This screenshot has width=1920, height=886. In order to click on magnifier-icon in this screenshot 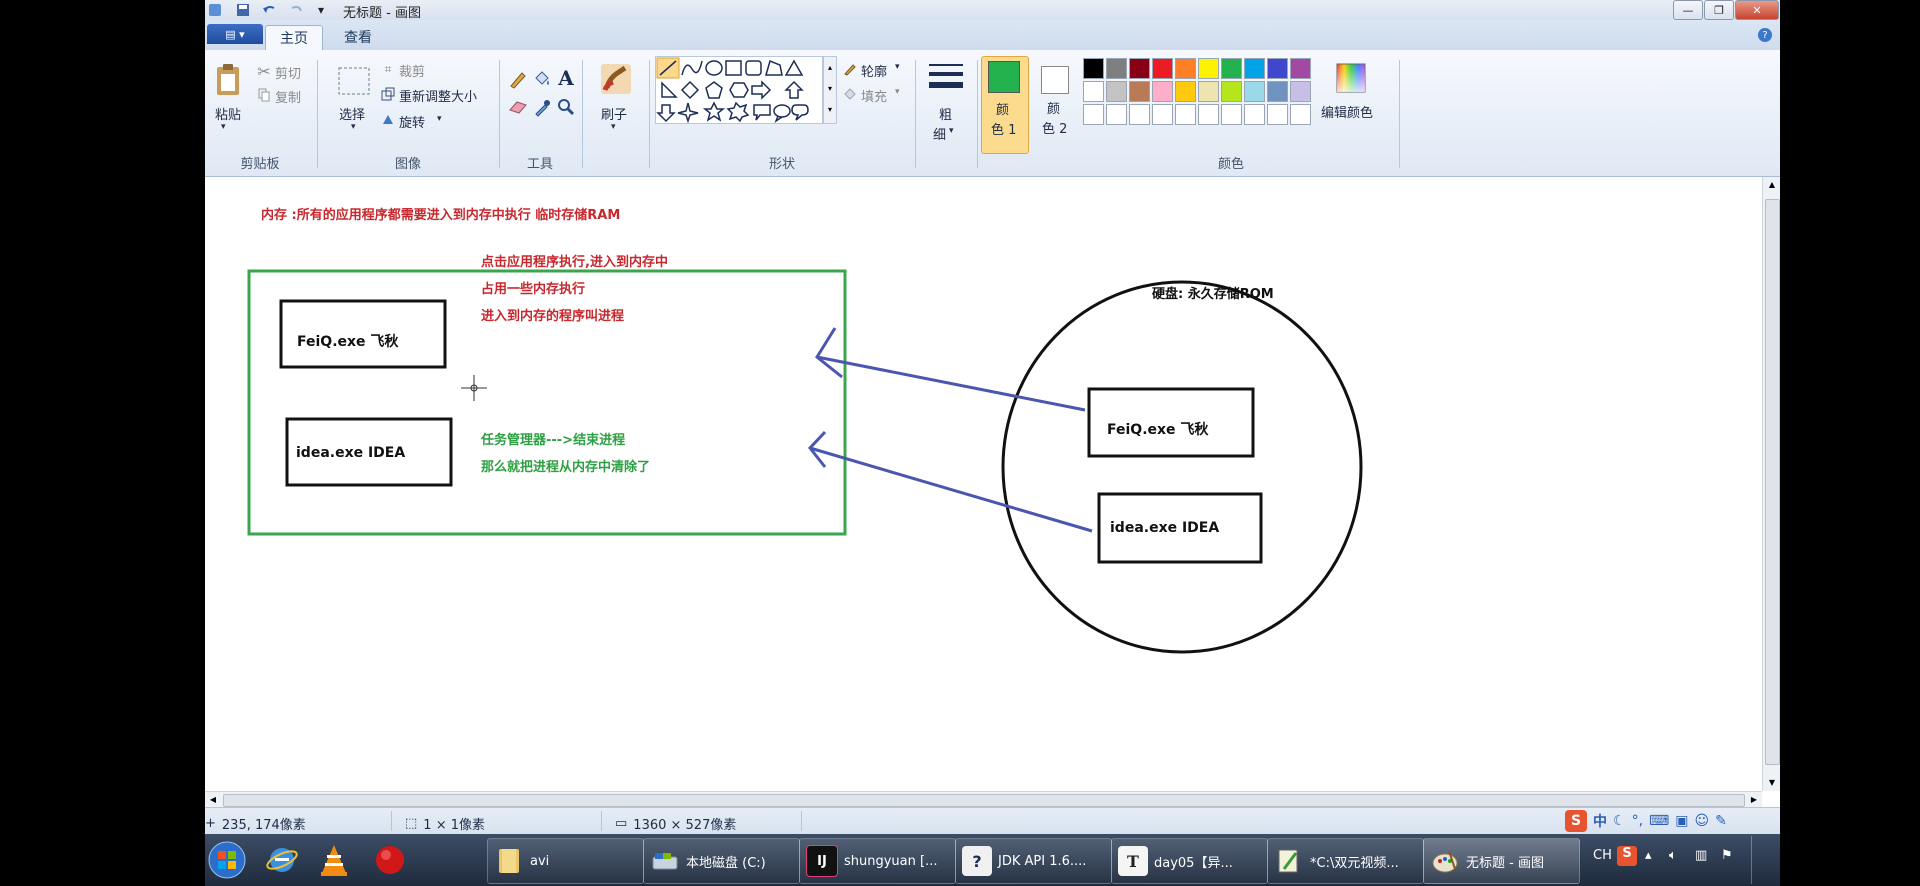, I will do `click(566, 107)`.